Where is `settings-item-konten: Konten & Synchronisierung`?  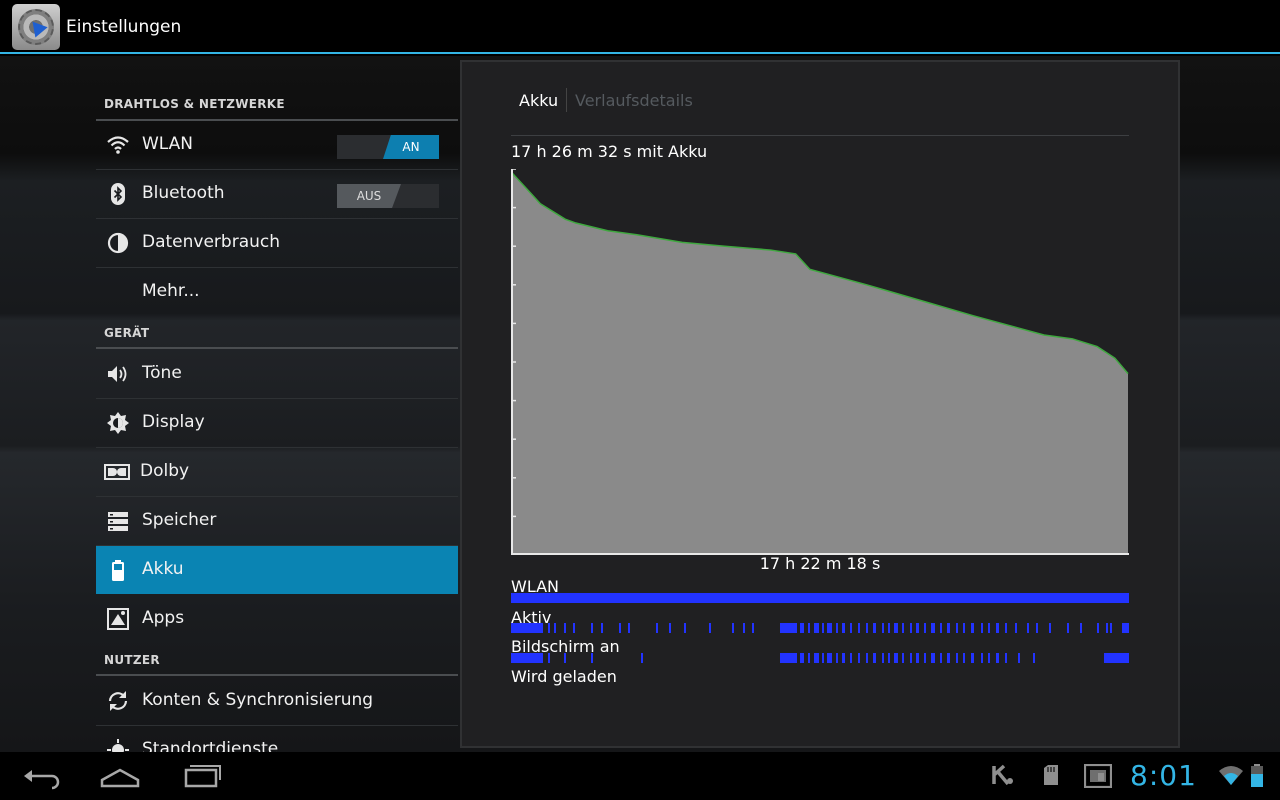
settings-item-konten: Konten & Synchronisierung is located at coordinates (277, 701).